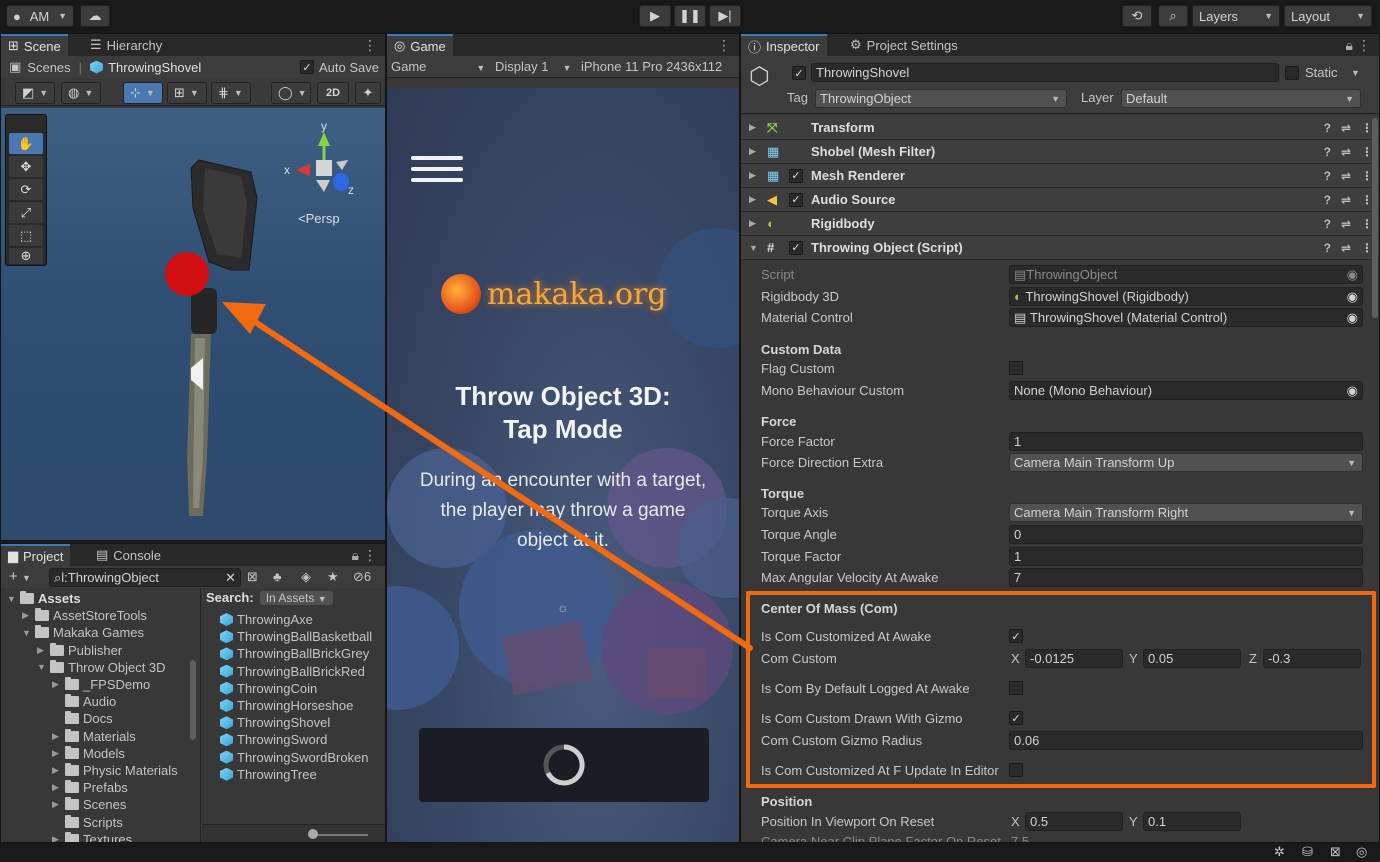 This screenshot has width=1380, height=862. What do you see at coordinates (438, 66) in the screenshot?
I see `game-mode-dropdown: Game ▼` at bounding box center [438, 66].